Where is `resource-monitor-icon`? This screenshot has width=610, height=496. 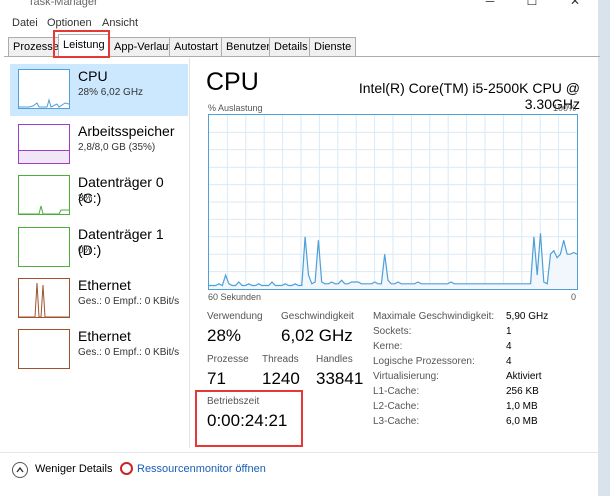 resource-monitor-icon is located at coordinates (126, 468).